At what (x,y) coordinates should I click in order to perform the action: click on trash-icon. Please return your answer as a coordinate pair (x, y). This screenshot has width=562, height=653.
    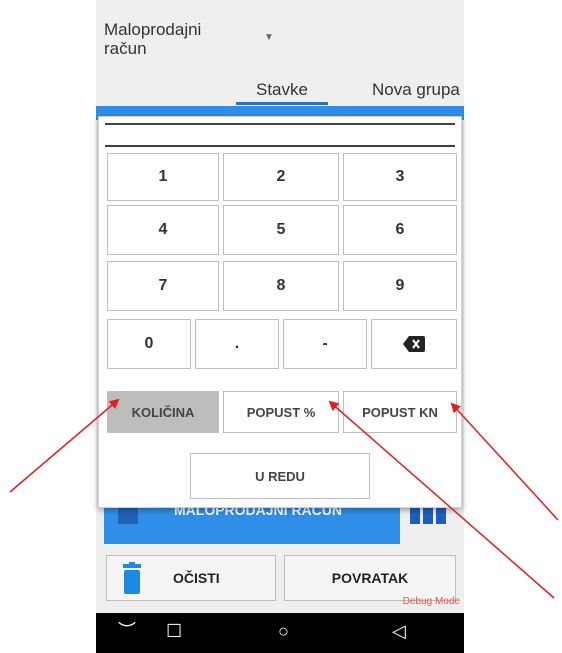
    Looking at the image, I should click on (132, 578).